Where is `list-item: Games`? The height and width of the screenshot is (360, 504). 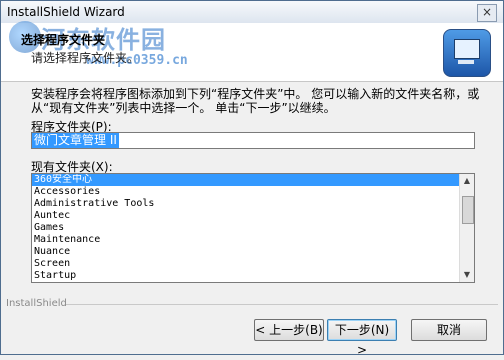
list-item: Games is located at coordinates (245, 228).